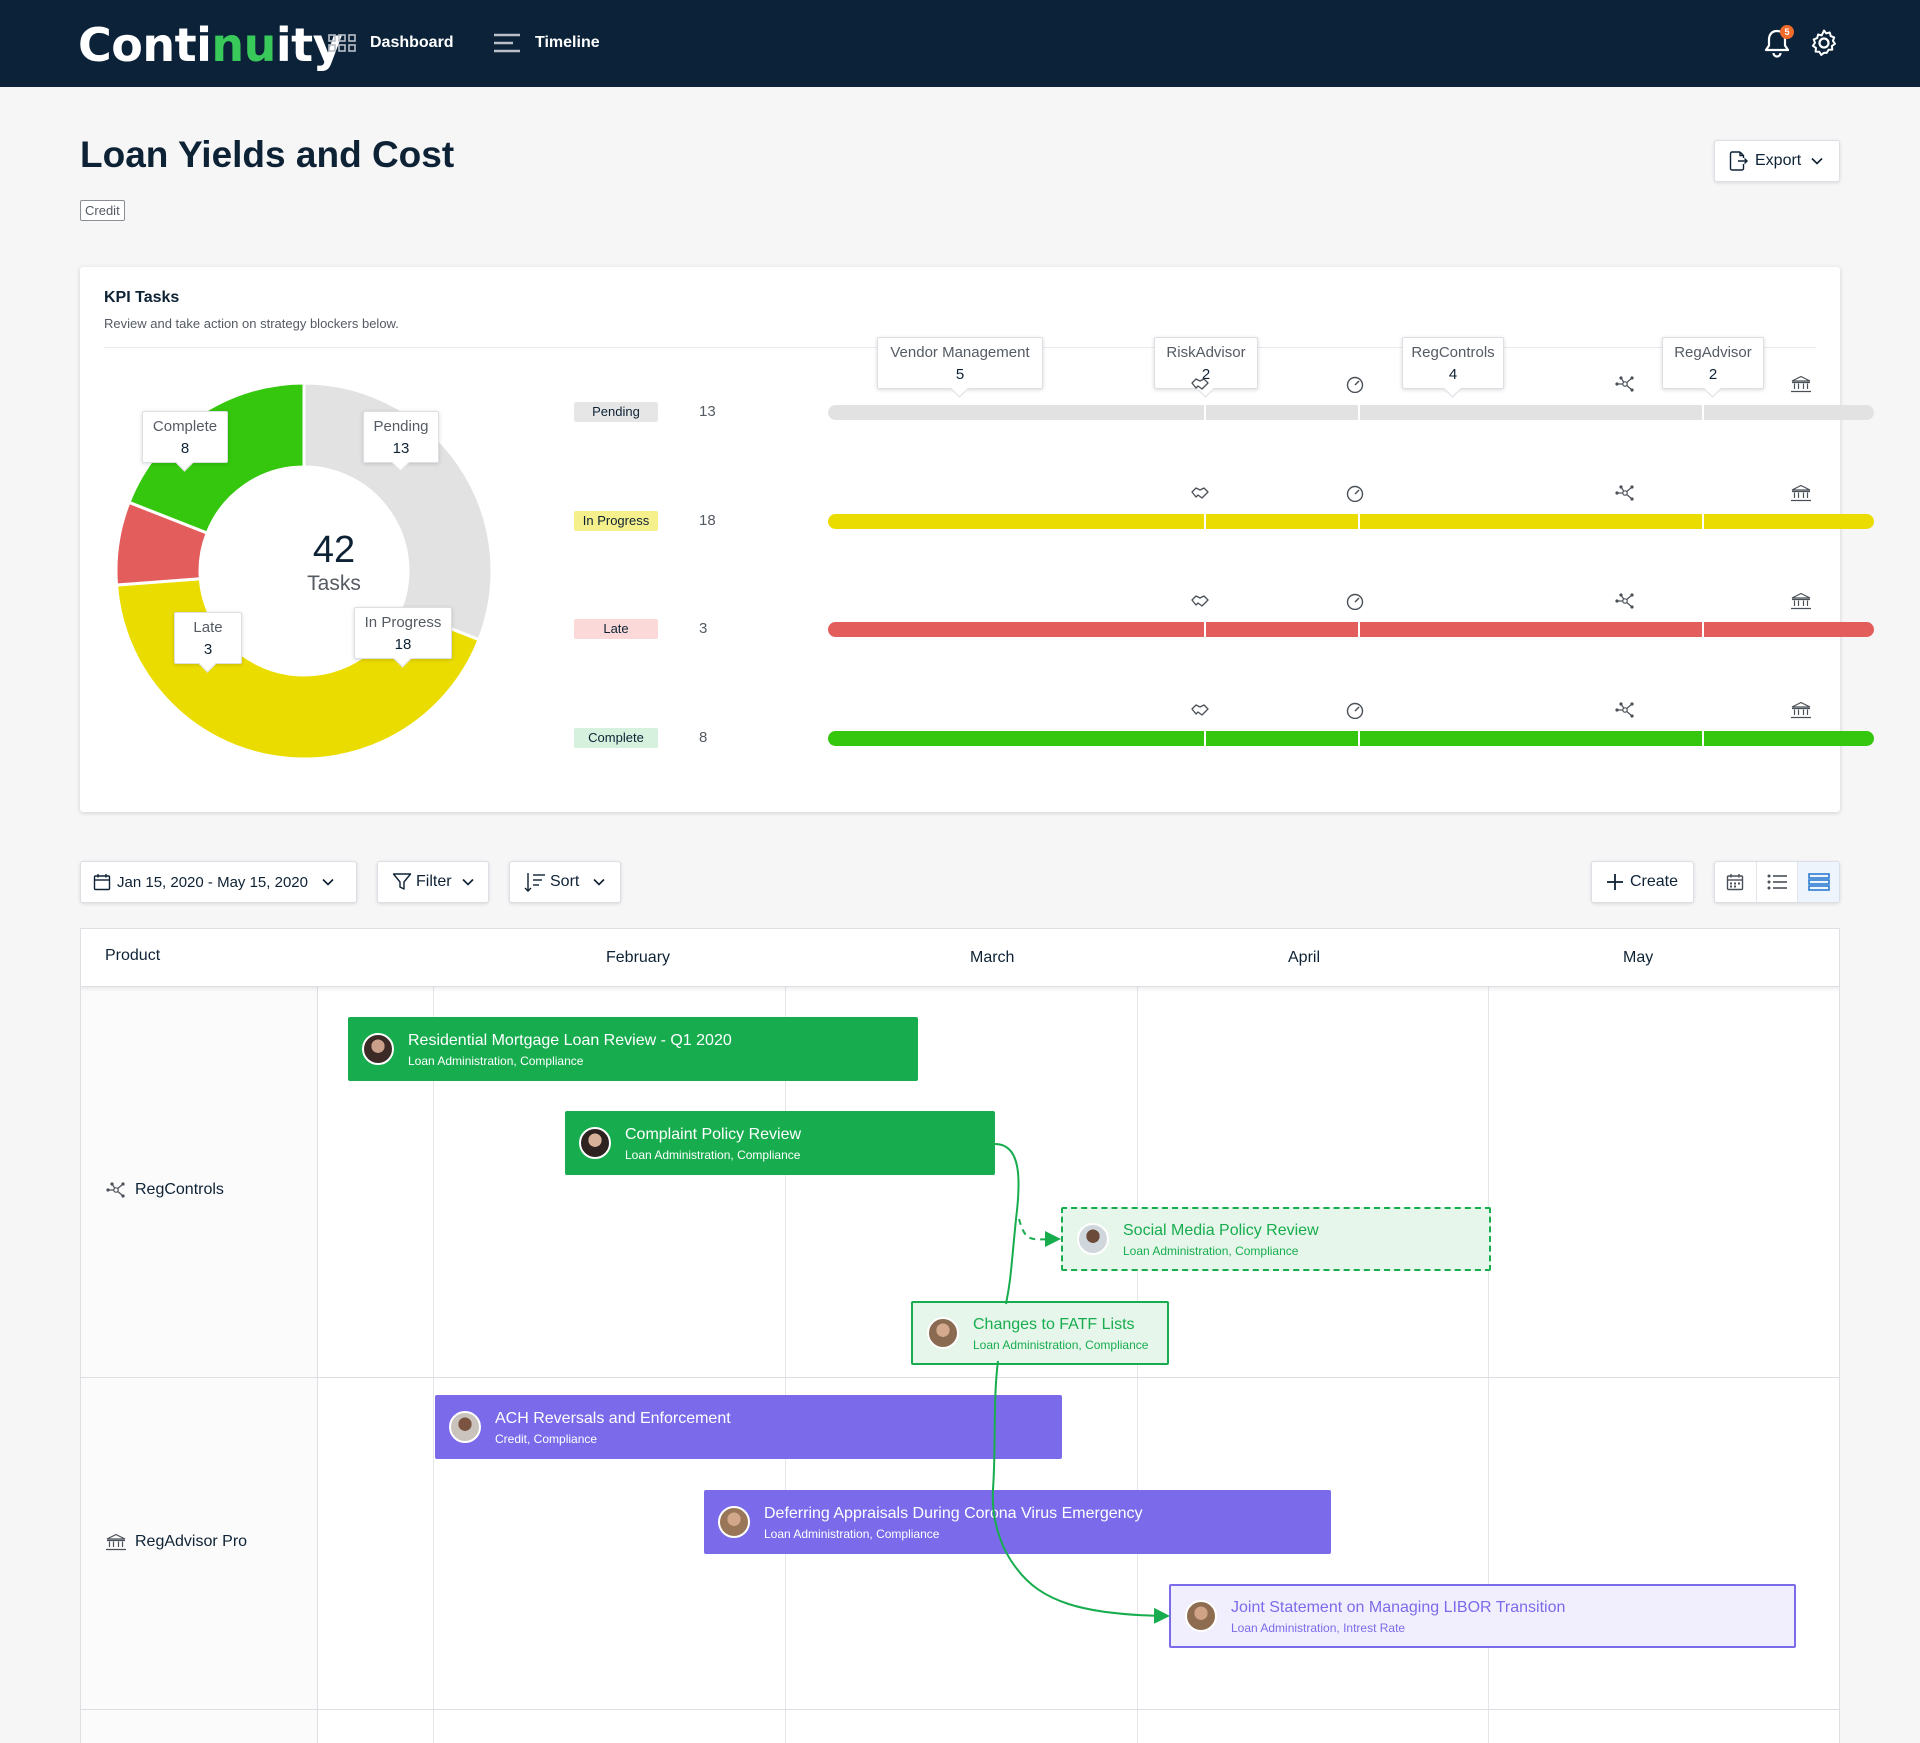 The width and height of the screenshot is (1920, 1743). Describe the element at coordinates (210, 45) in the screenshot. I see `continuity-logo: Continuity` at that location.